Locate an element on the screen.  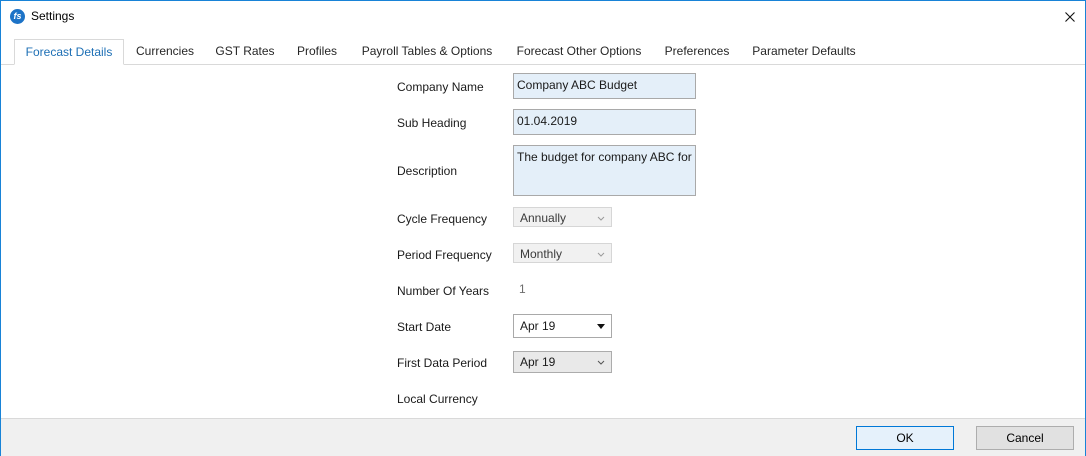
tab-profiles: Profiles is located at coordinates (317, 51).